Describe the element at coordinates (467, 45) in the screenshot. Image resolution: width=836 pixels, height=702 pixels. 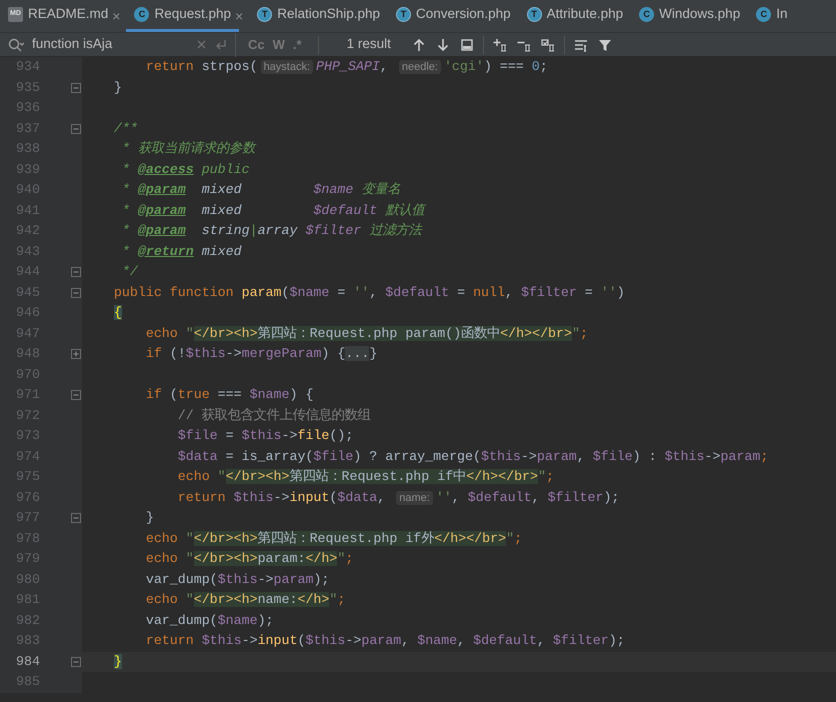
I see `window-icon` at that location.